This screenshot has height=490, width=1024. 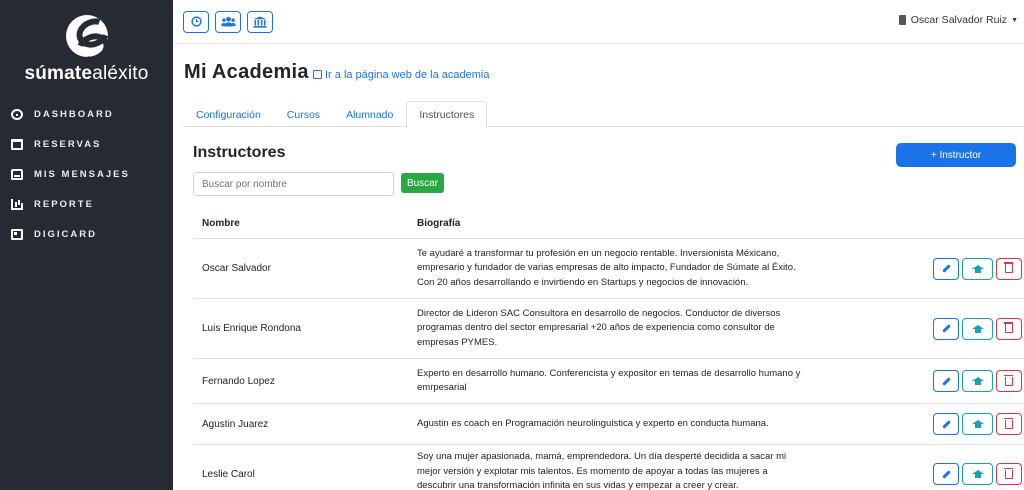 I want to click on search-input, so click(x=293, y=184).